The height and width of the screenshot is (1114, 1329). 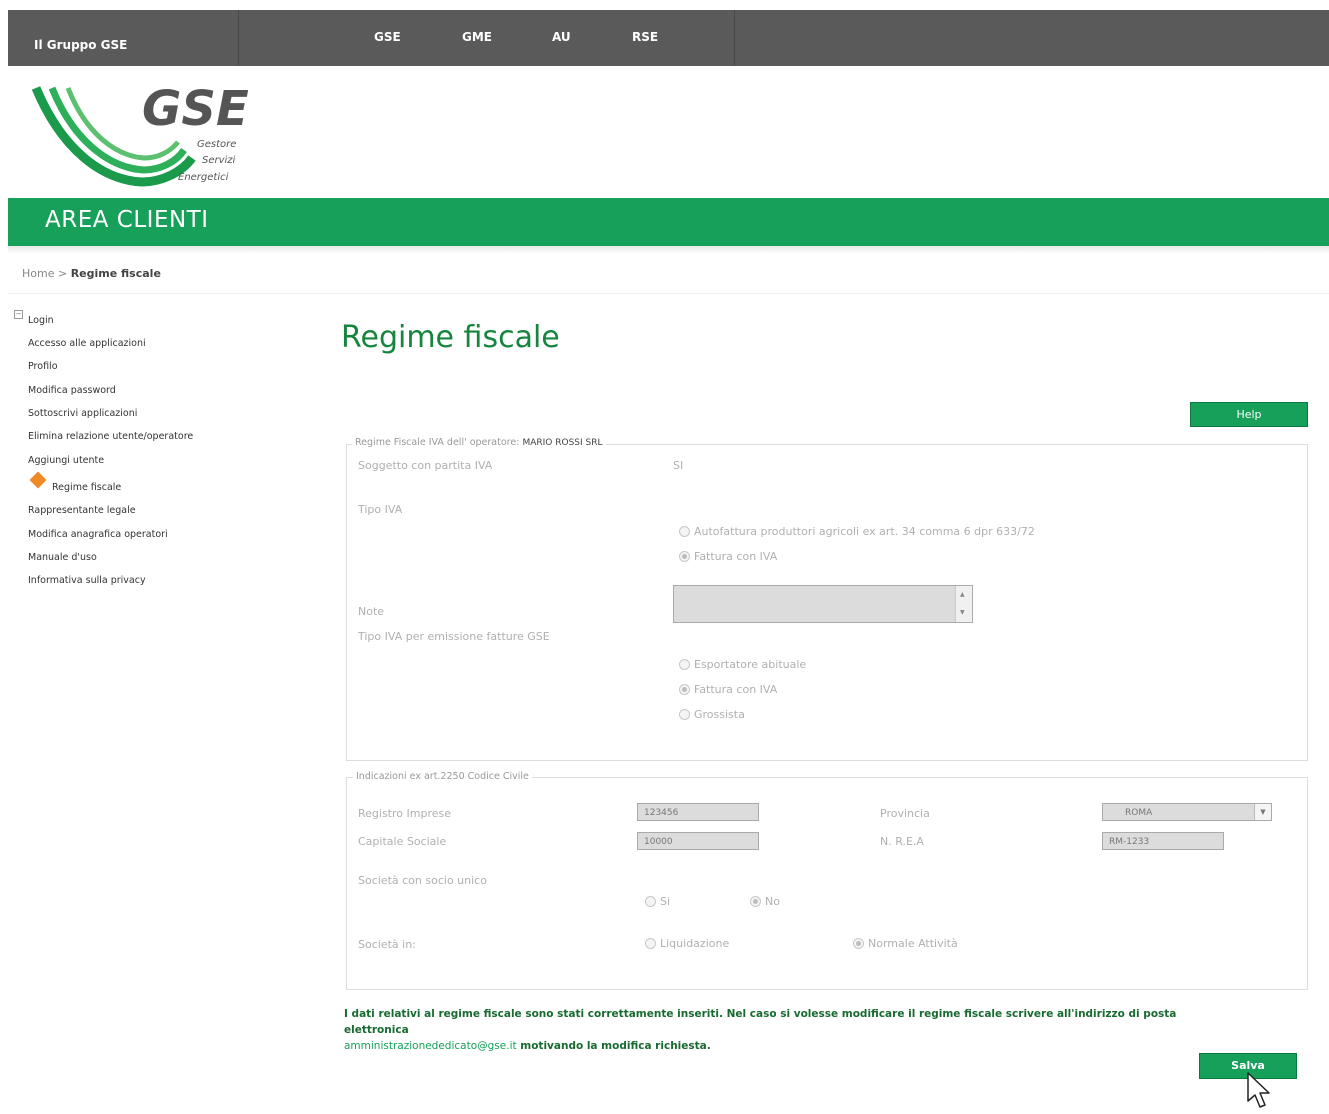 What do you see at coordinates (87, 580) in the screenshot?
I see `sidebar-item-privacy: Informativa sulla privacy` at bounding box center [87, 580].